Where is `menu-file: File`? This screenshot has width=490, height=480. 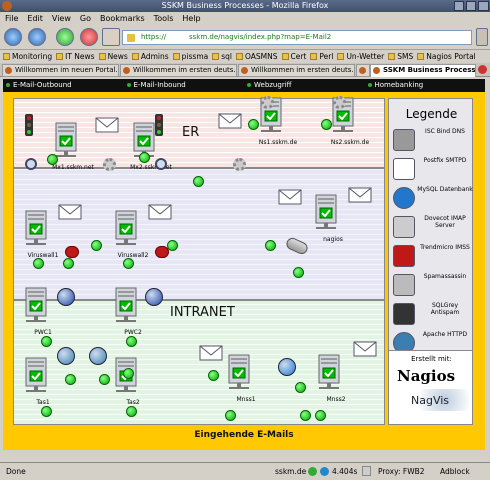 menu-file: File is located at coordinates (11, 18).